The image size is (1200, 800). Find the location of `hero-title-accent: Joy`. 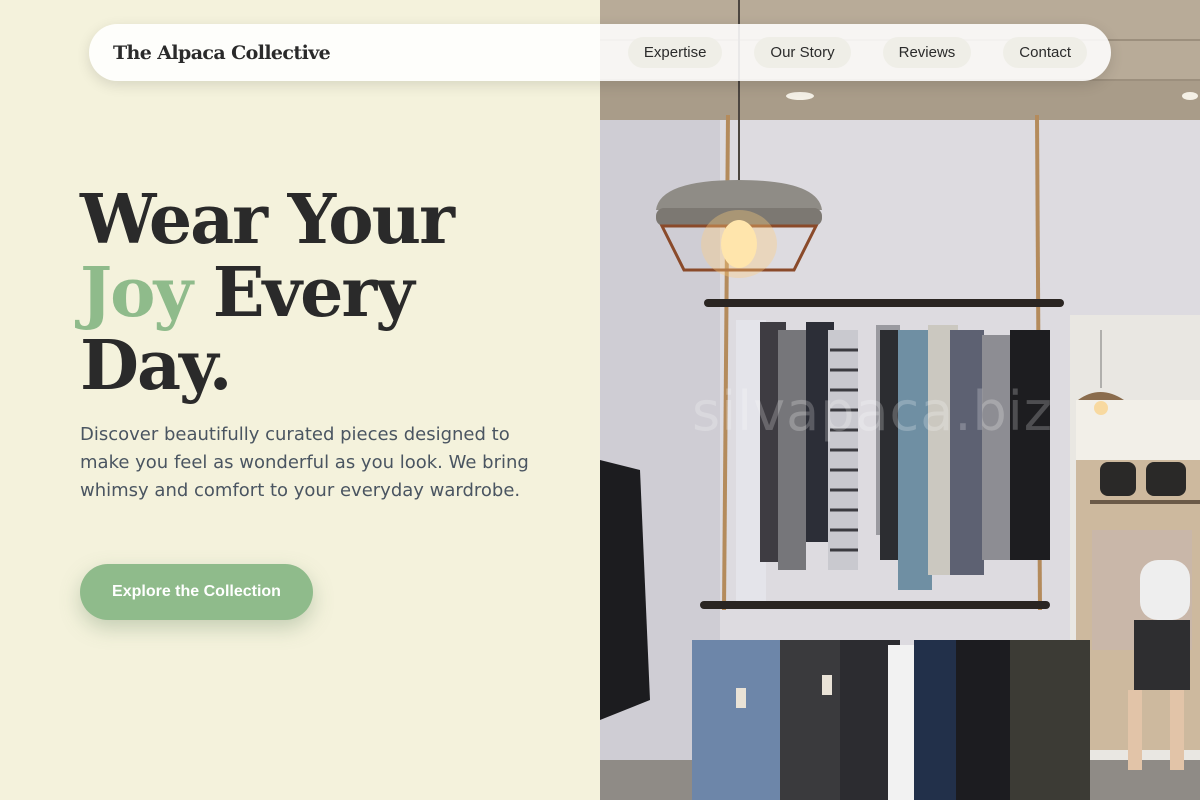

hero-title-accent: Joy is located at coordinates (136, 293).